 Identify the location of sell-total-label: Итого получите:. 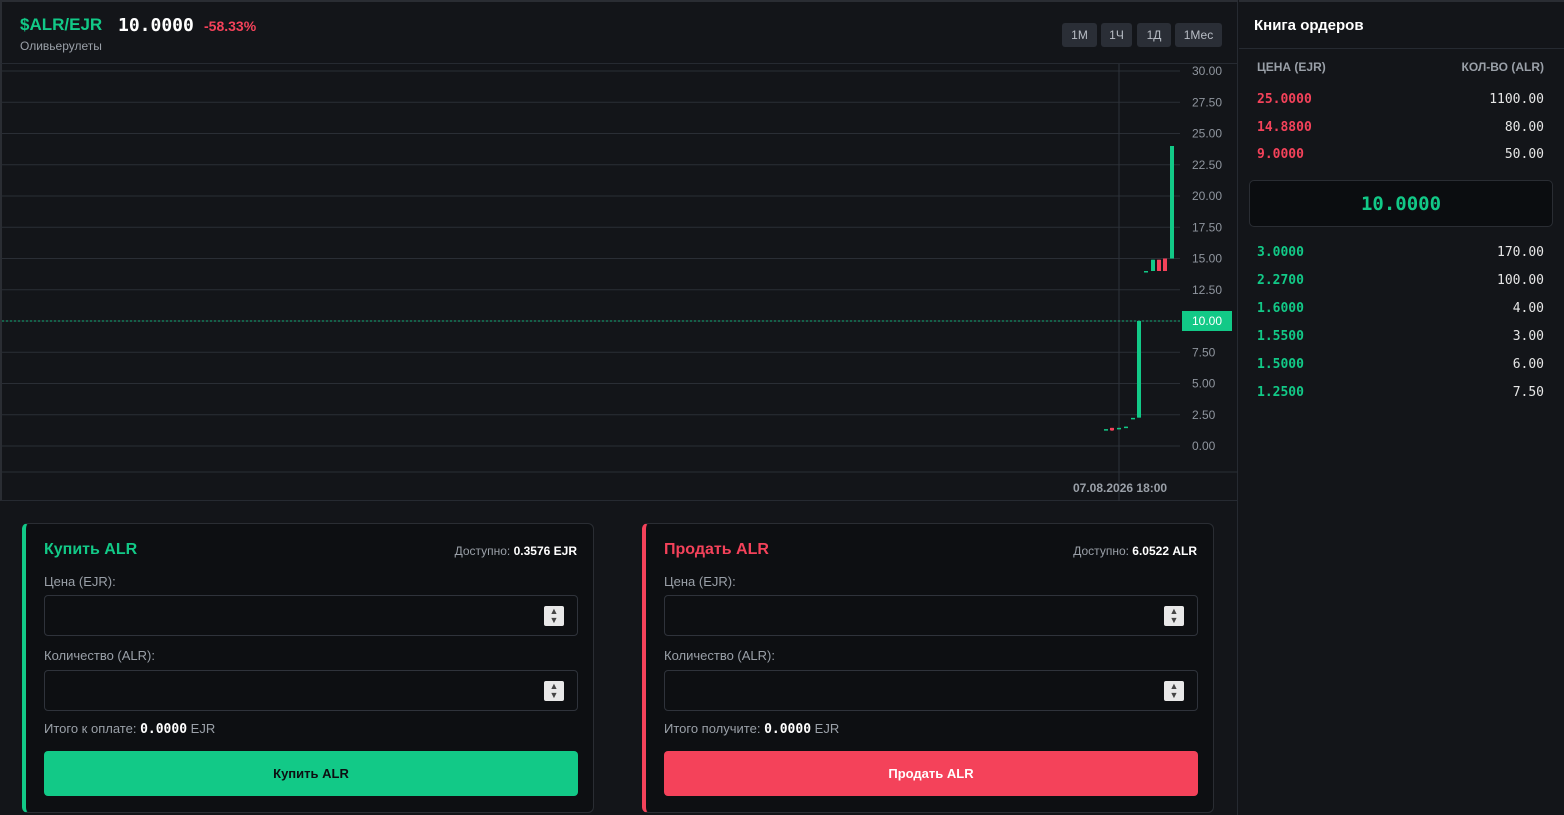
(712, 728).